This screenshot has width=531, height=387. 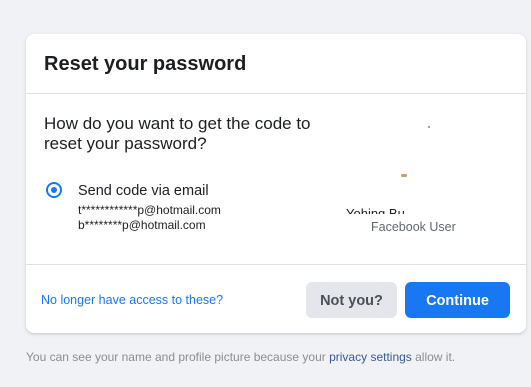 I want to click on radio-button, so click(x=54, y=190).